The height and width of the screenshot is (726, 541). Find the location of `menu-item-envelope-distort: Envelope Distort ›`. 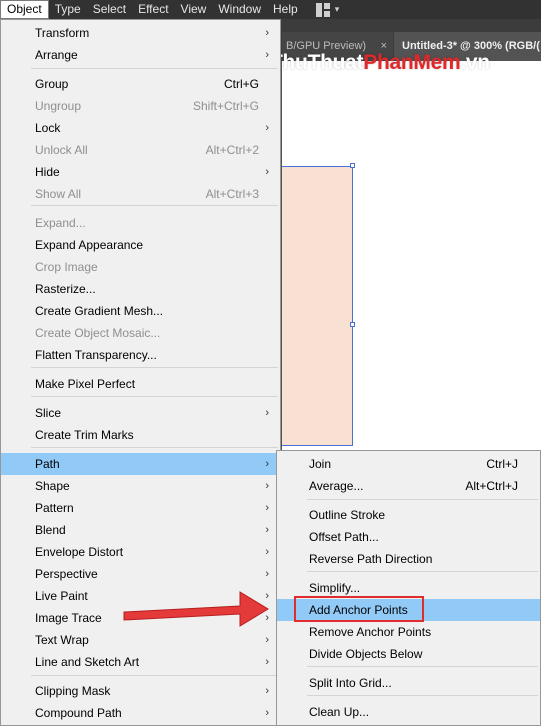

menu-item-envelope-distort: Envelope Distort › is located at coordinates (140, 552).